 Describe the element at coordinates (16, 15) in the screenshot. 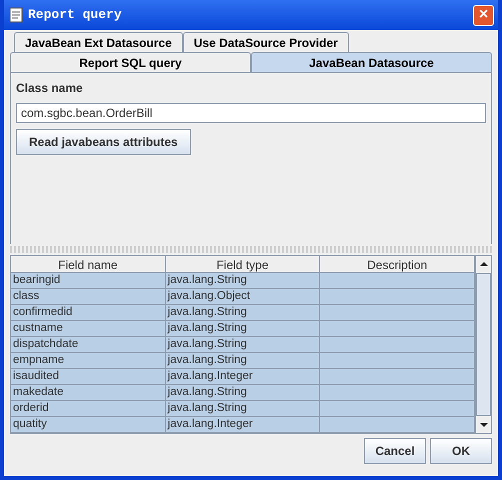

I see `document-icon` at that location.